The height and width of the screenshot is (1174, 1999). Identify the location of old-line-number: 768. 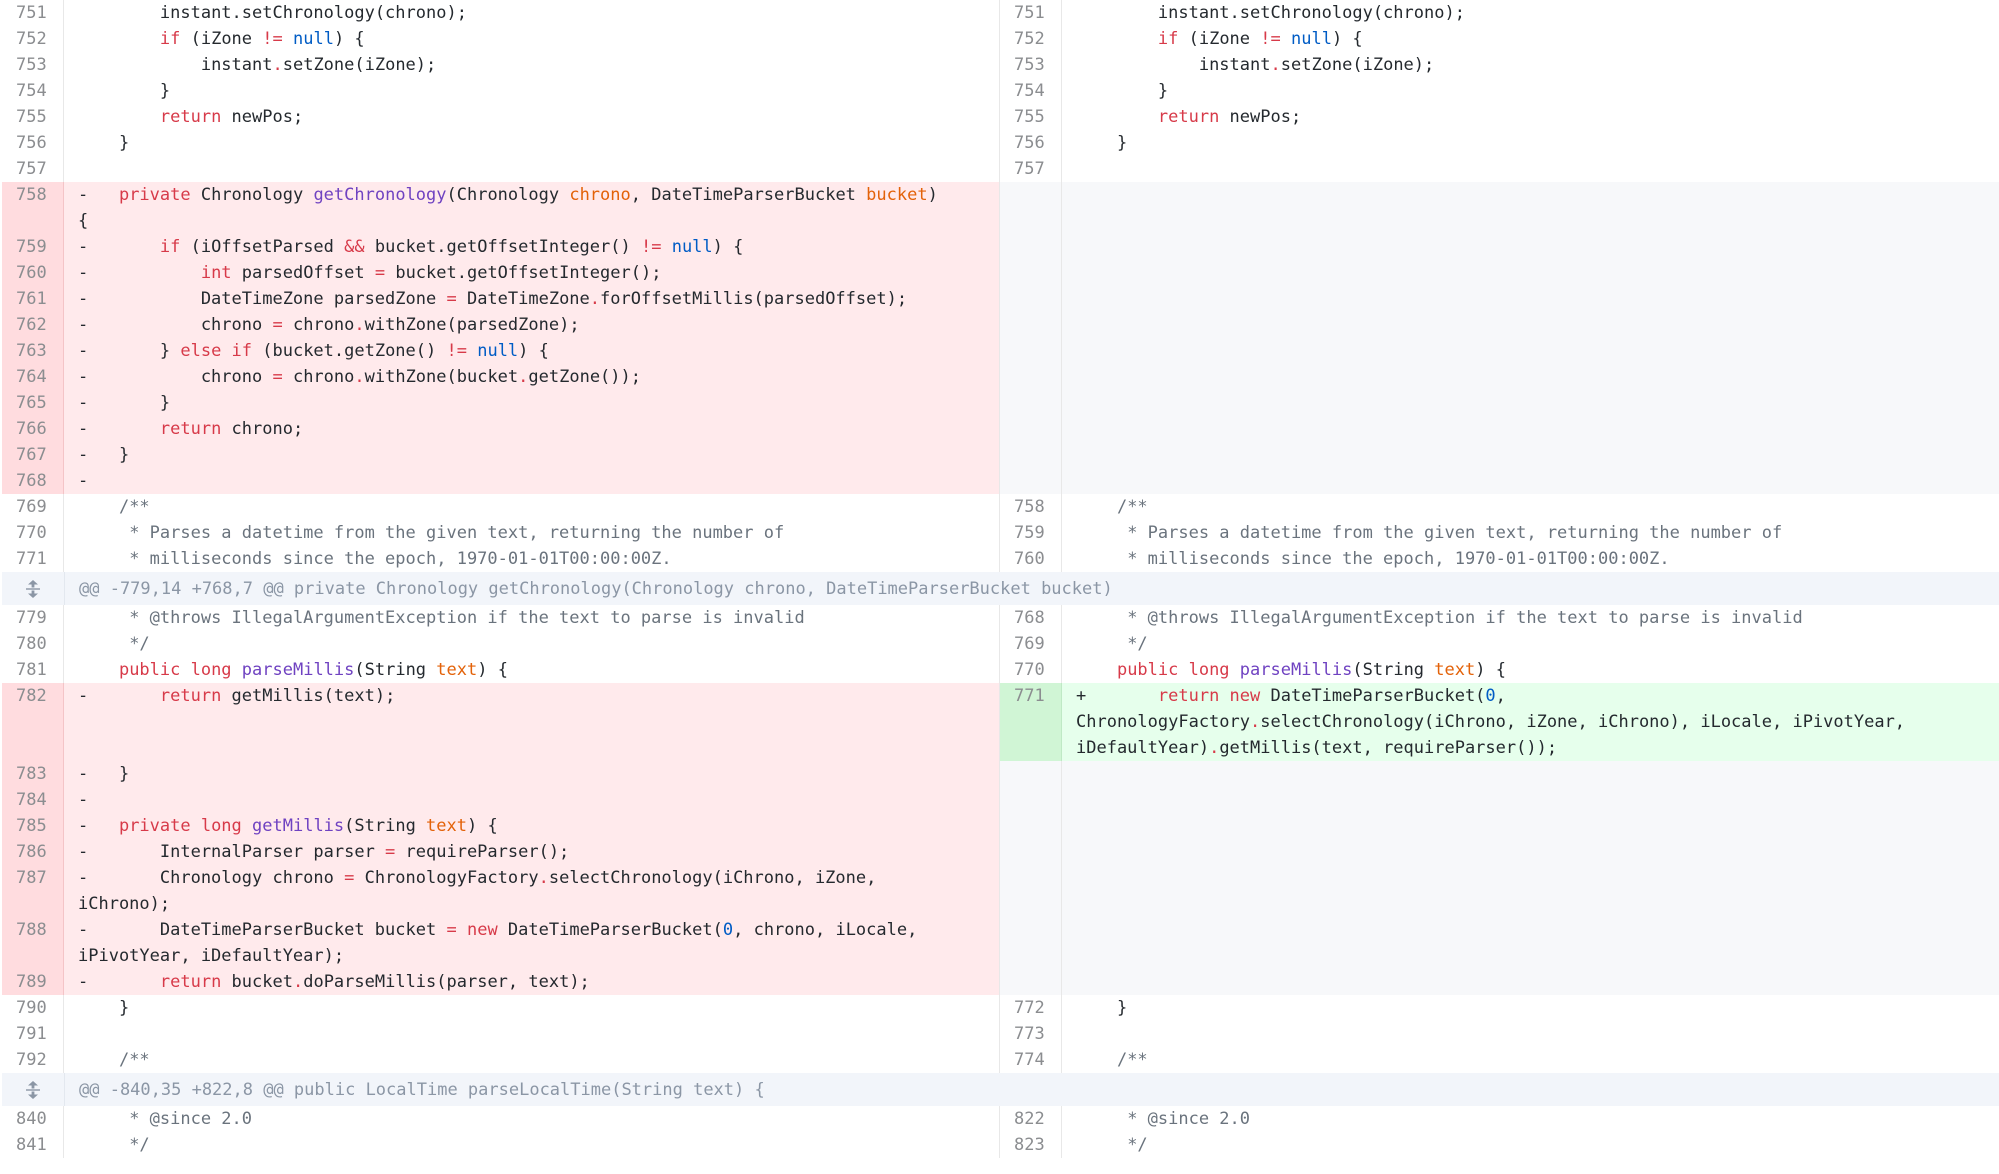
(33, 481).